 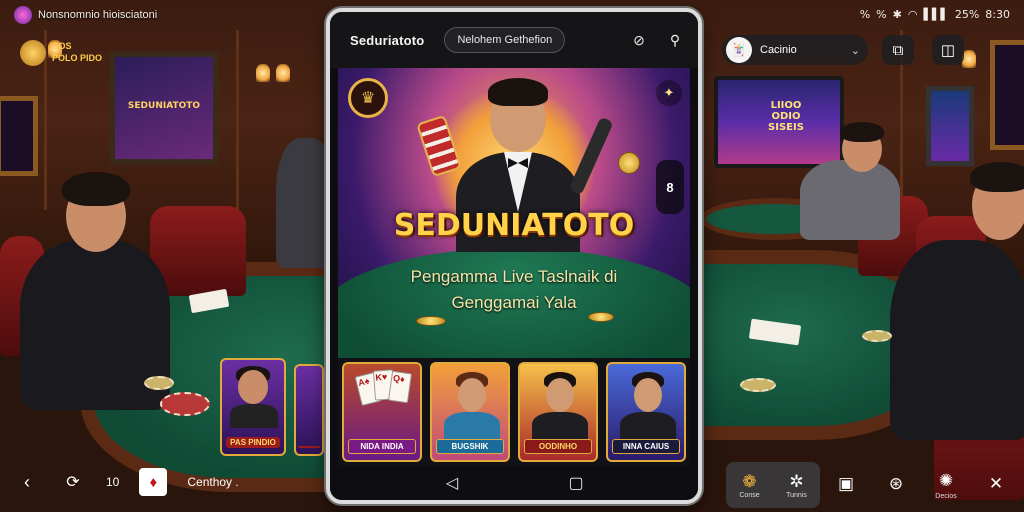 What do you see at coordinates (253, 407) in the screenshot?
I see `game-card-left: PAS PINDIO` at bounding box center [253, 407].